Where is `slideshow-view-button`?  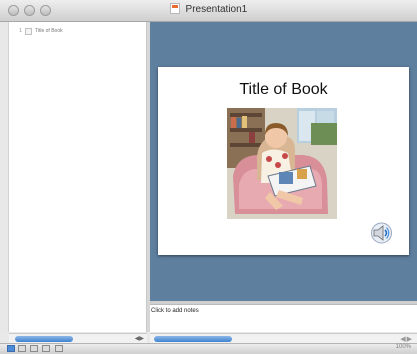 slideshow-view-button is located at coordinates (59, 348).